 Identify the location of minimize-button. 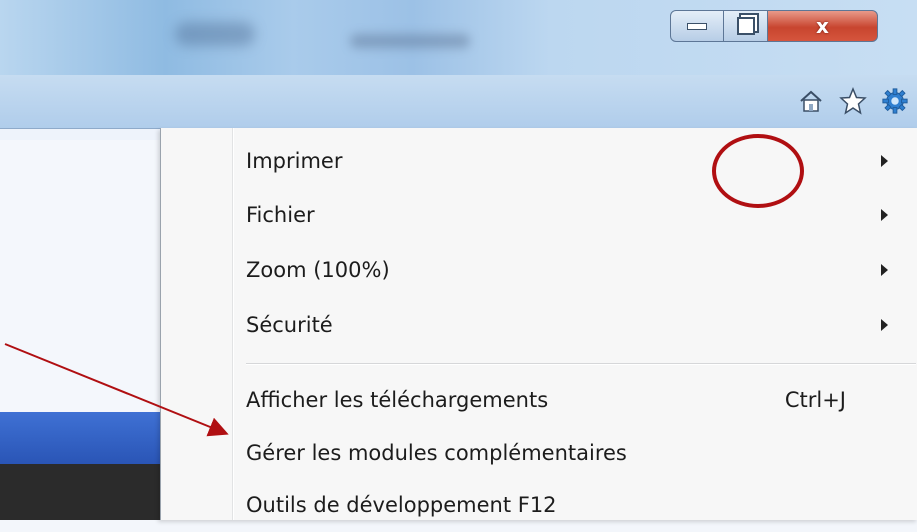
(697, 26).